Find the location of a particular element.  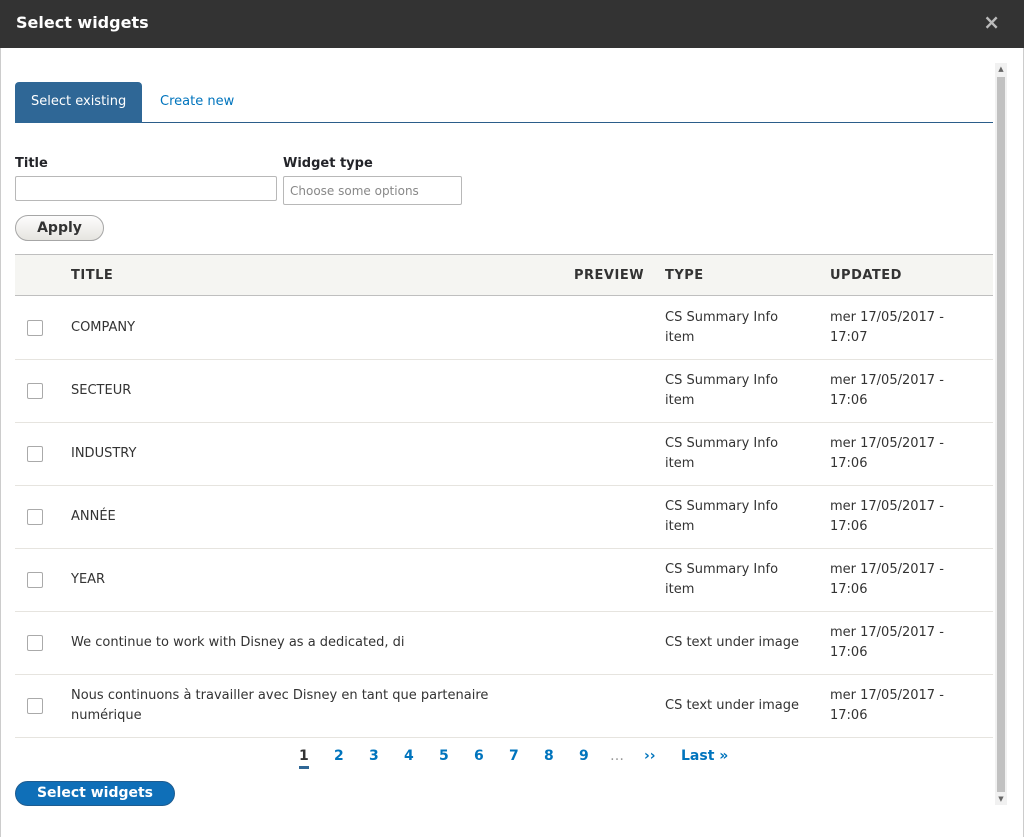

row-title: ANNÉE is located at coordinates (93, 516).